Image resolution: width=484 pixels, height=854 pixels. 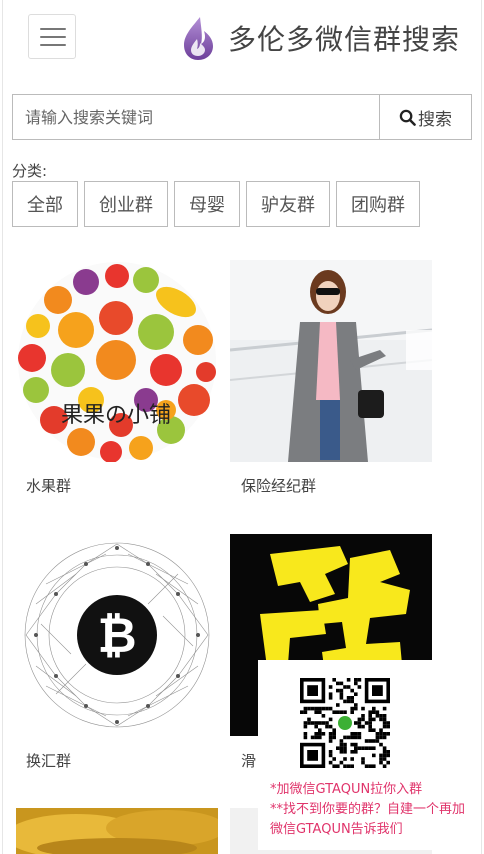 I want to click on group-title-fruit: 水果群, so click(x=48, y=485).